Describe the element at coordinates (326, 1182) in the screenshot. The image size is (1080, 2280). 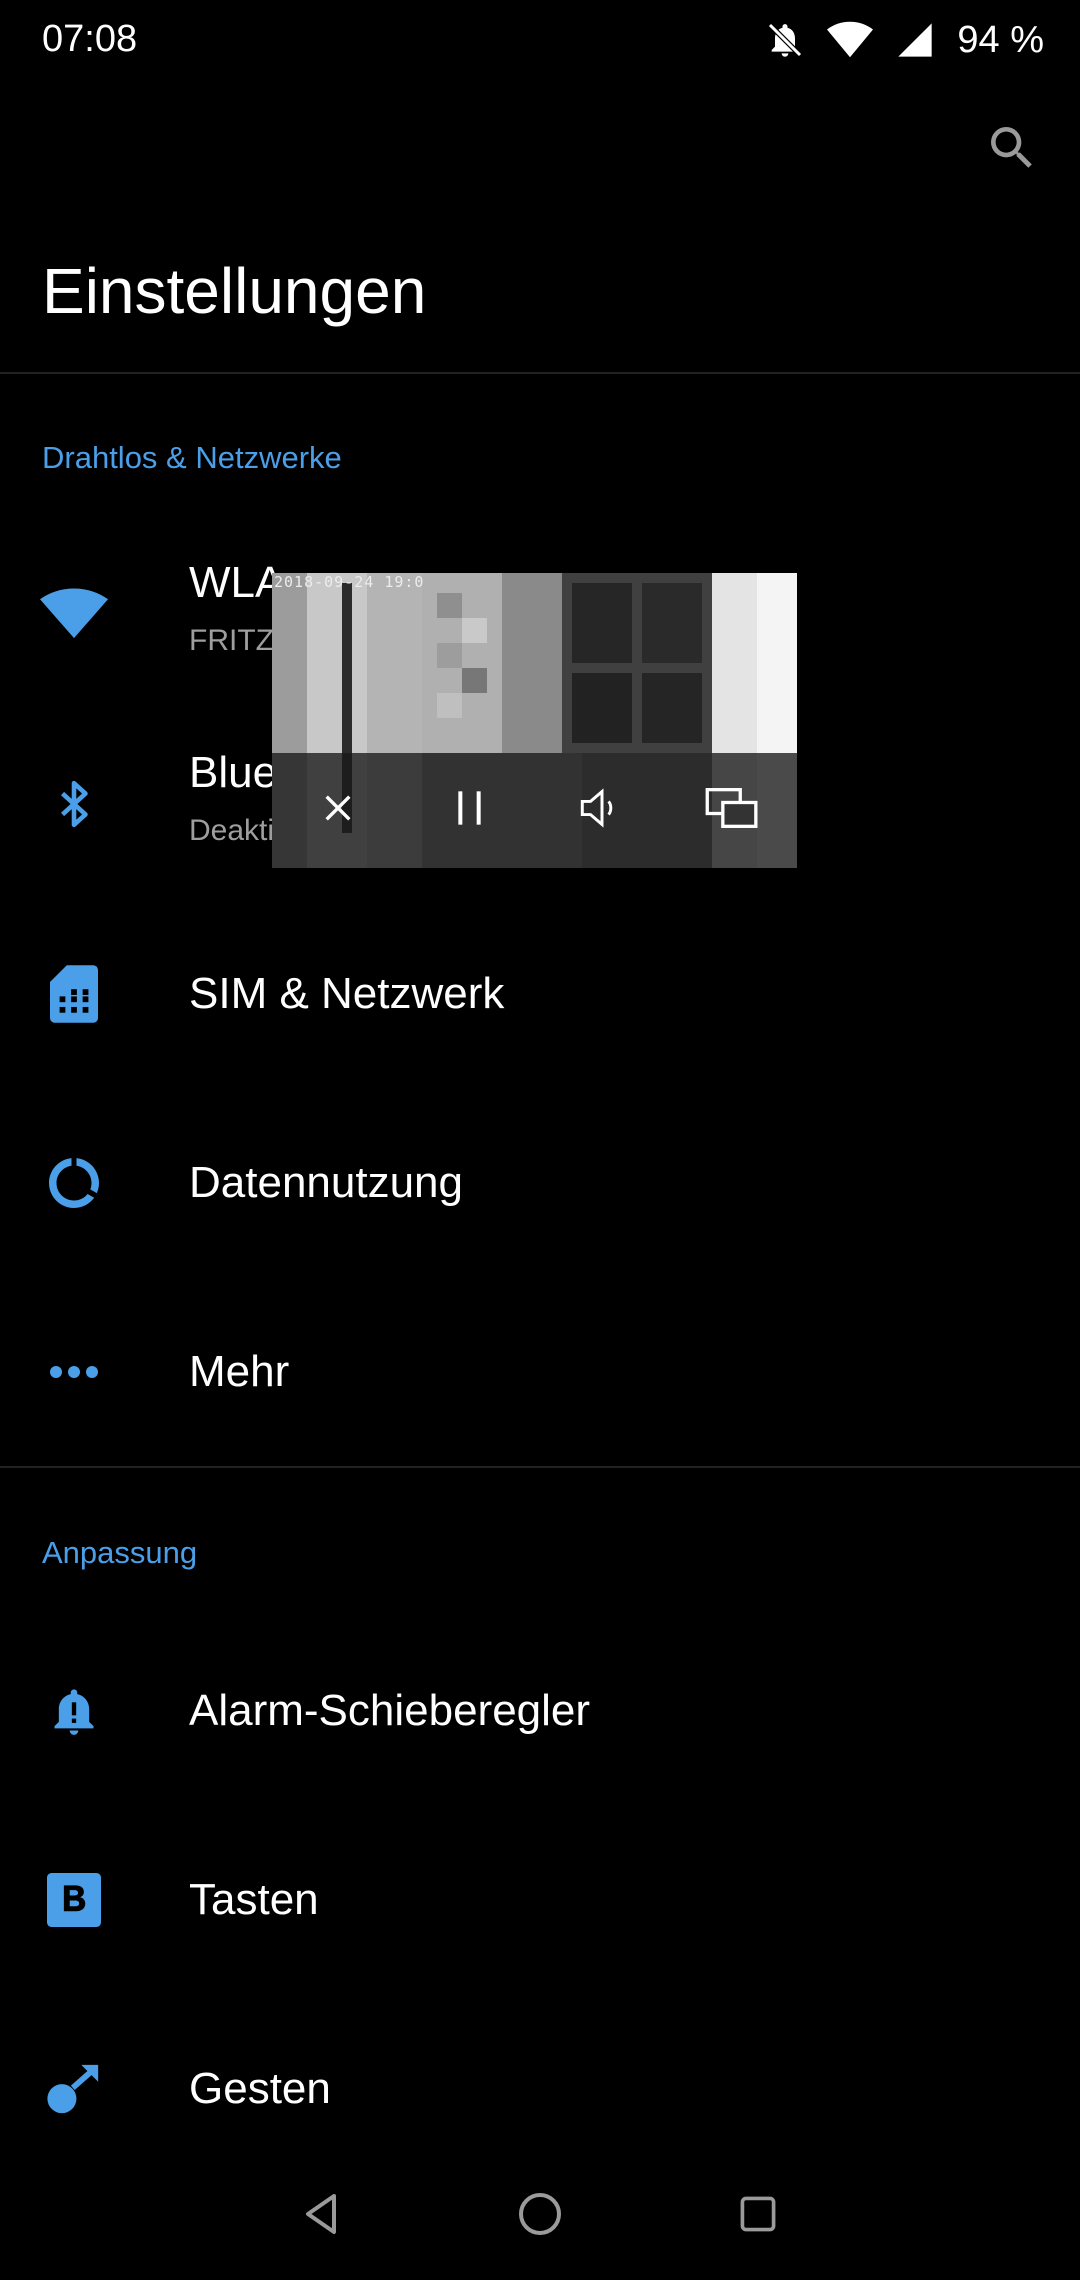
I see `data-usage-label: Datennutzung` at that location.